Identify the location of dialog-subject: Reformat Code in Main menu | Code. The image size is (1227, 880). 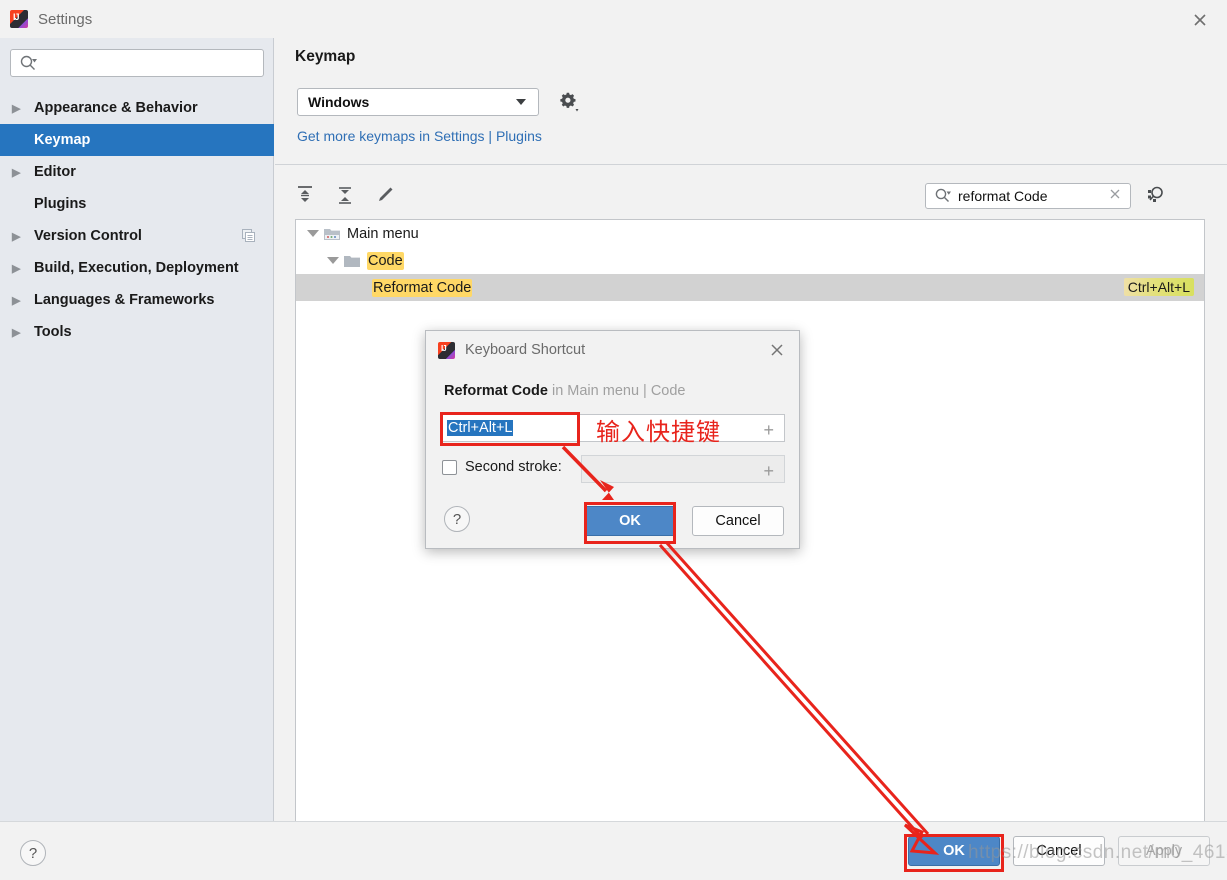
(565, 391).